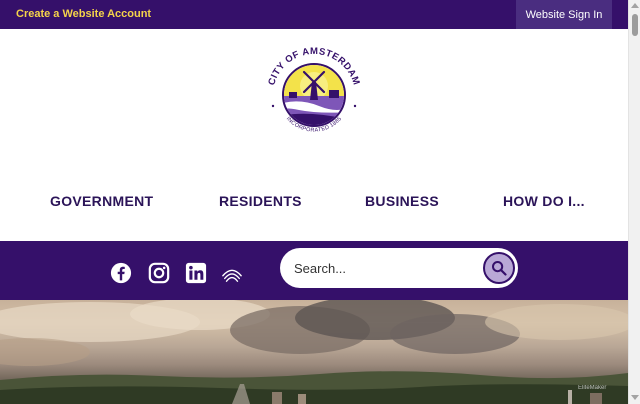 The image size is (640, 404). I want to click on instagram-icon, so click(159, 273).